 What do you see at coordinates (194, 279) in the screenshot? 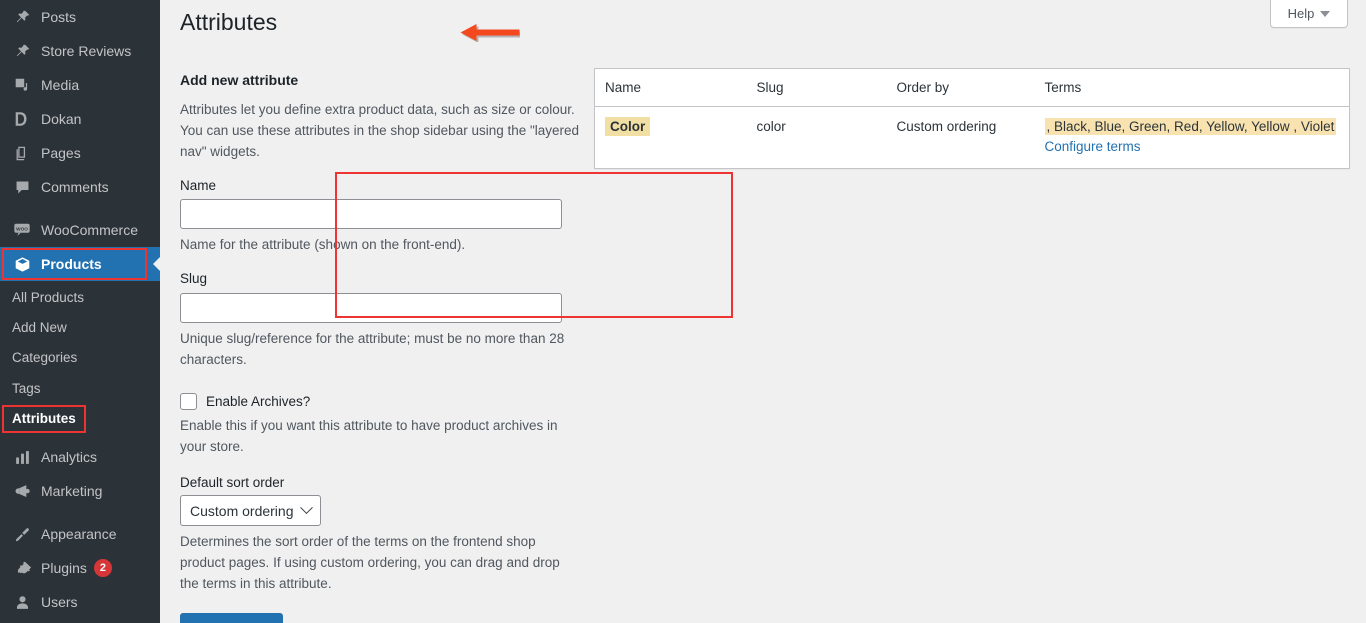
I see `slug-label: Slug` at bounding box center [194, 279].